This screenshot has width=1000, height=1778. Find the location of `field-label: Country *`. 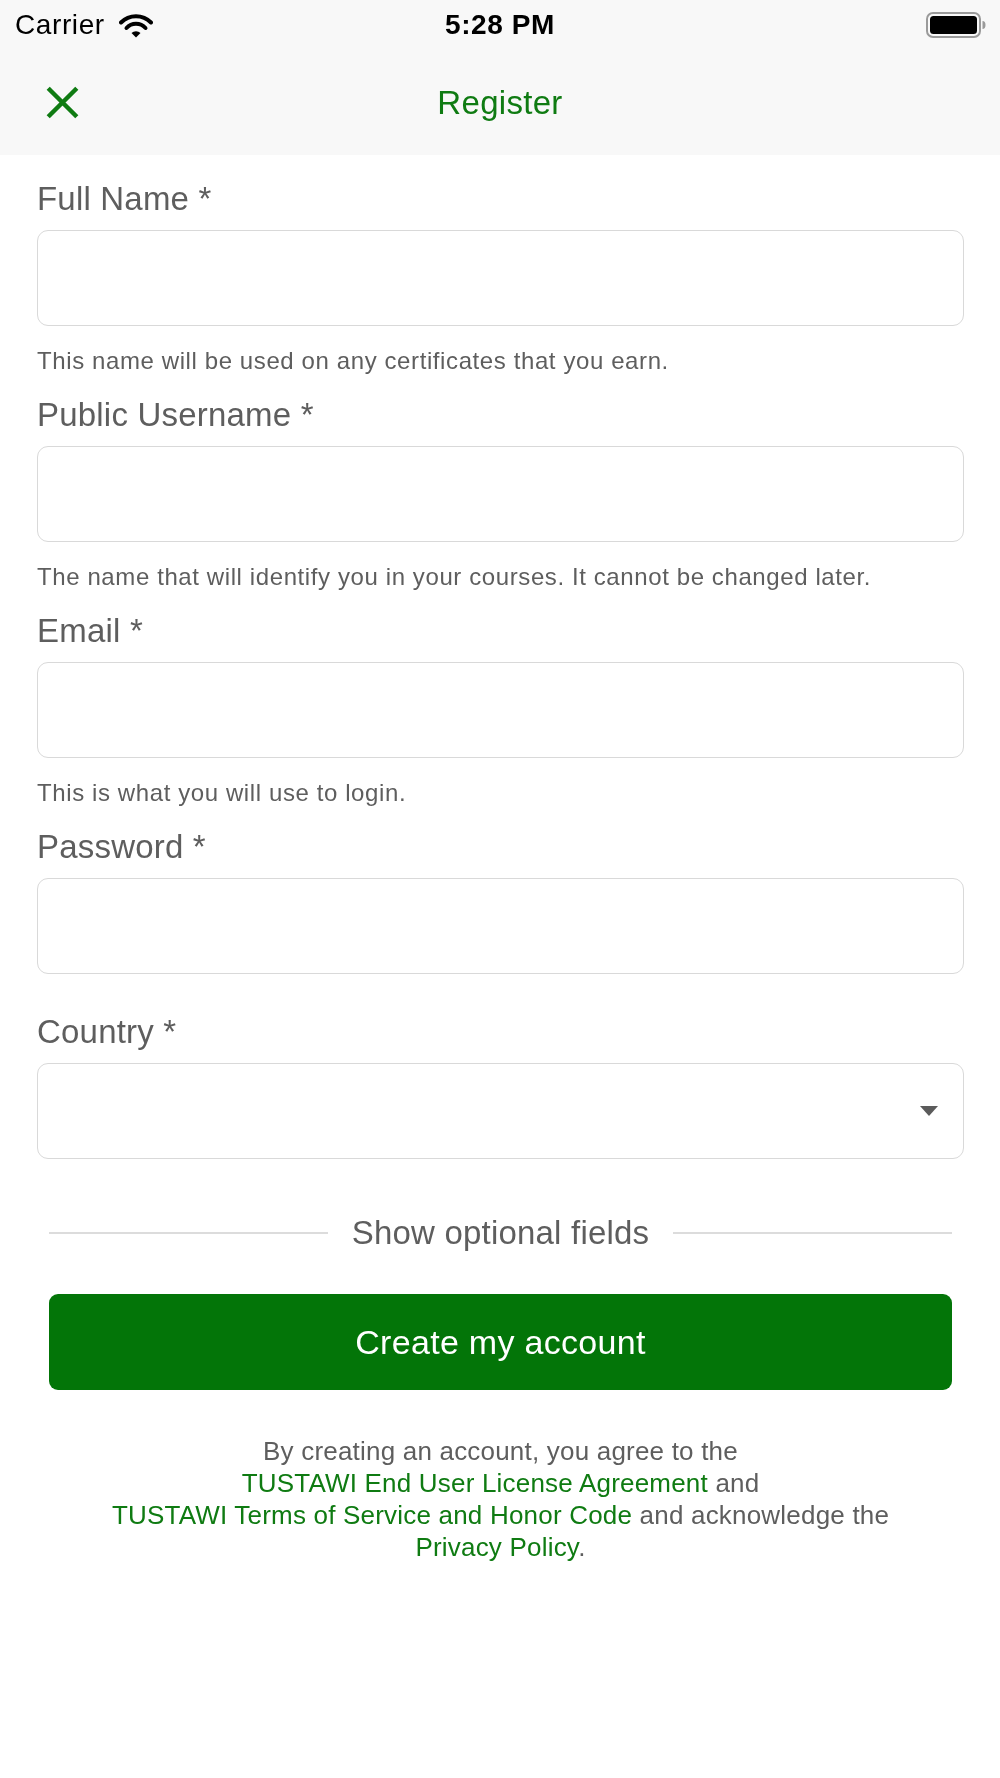

field-label: Country * is located at coordinates (107, 1032).